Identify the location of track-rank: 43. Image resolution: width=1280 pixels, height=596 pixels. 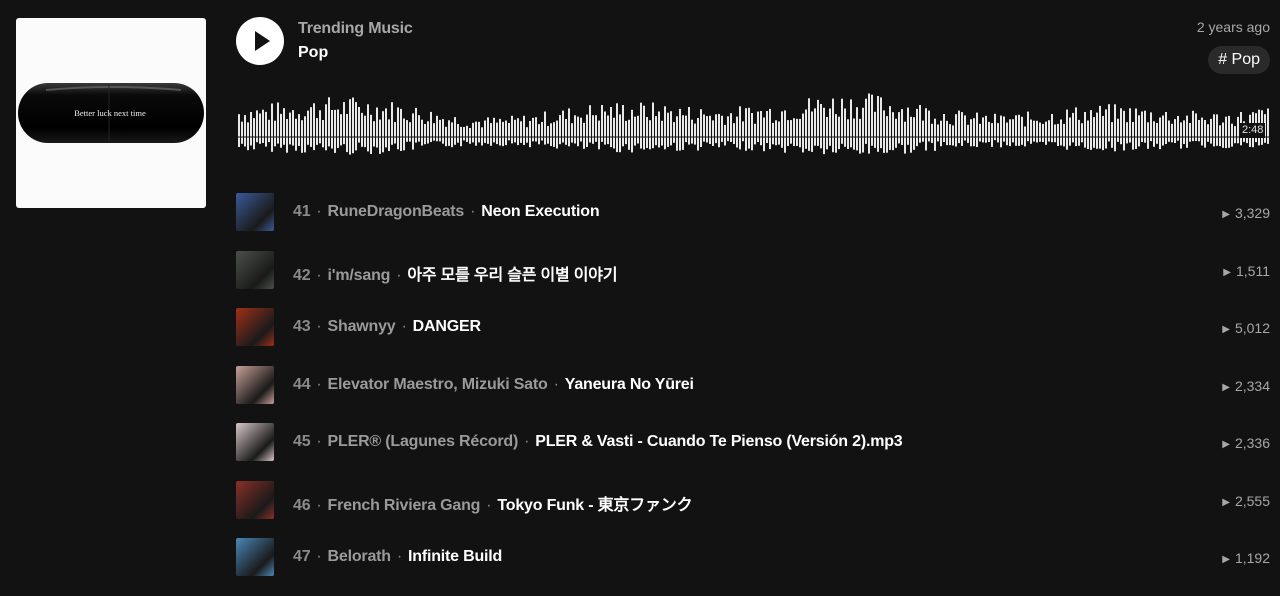
(302, 326).